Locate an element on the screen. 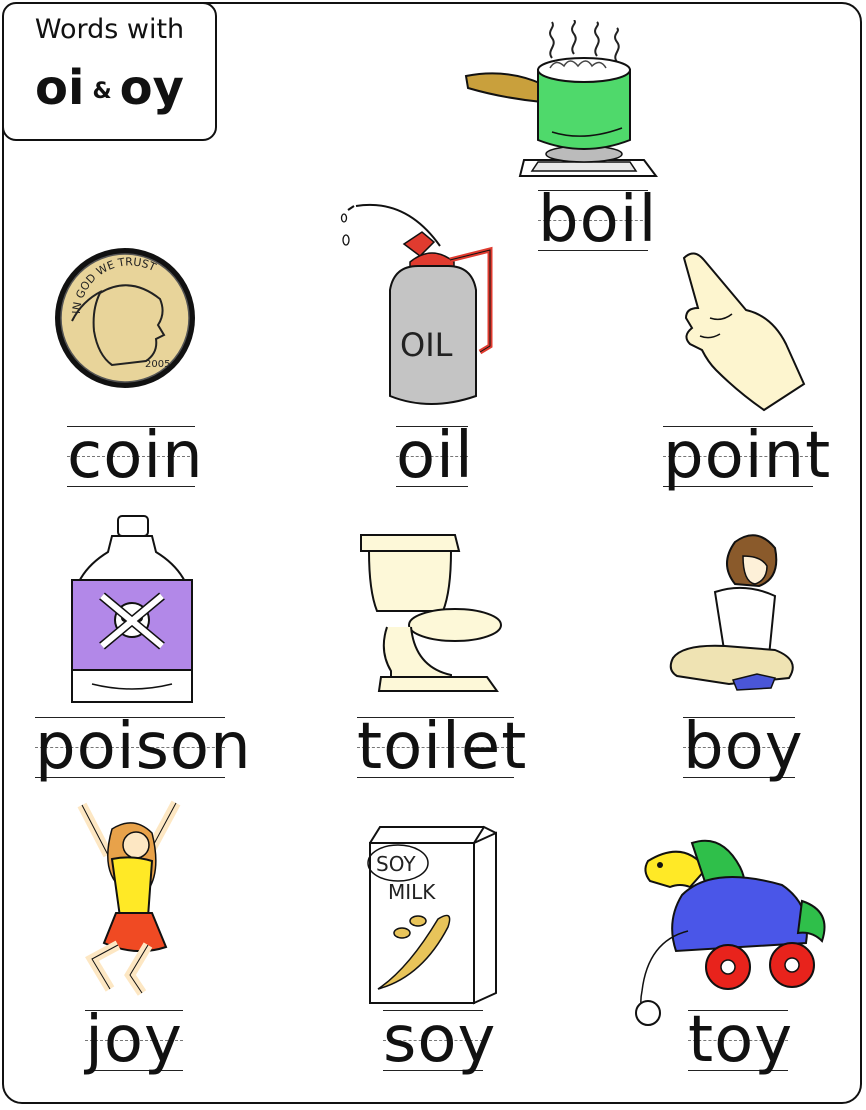  title-oi: oi is located at coordinates (60, 88).